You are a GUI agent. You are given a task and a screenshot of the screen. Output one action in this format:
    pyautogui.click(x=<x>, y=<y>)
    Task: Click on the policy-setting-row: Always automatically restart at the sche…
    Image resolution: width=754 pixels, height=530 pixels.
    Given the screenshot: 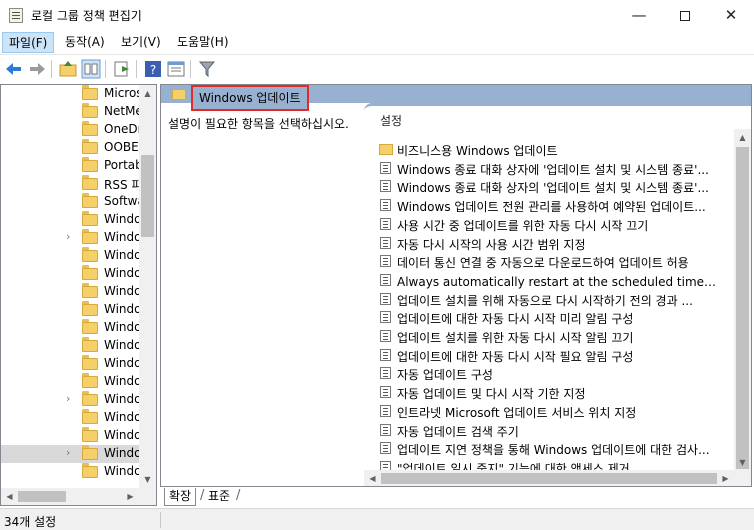 What is the action you would take?
    pyautogui.click(x=544, y=280)
    